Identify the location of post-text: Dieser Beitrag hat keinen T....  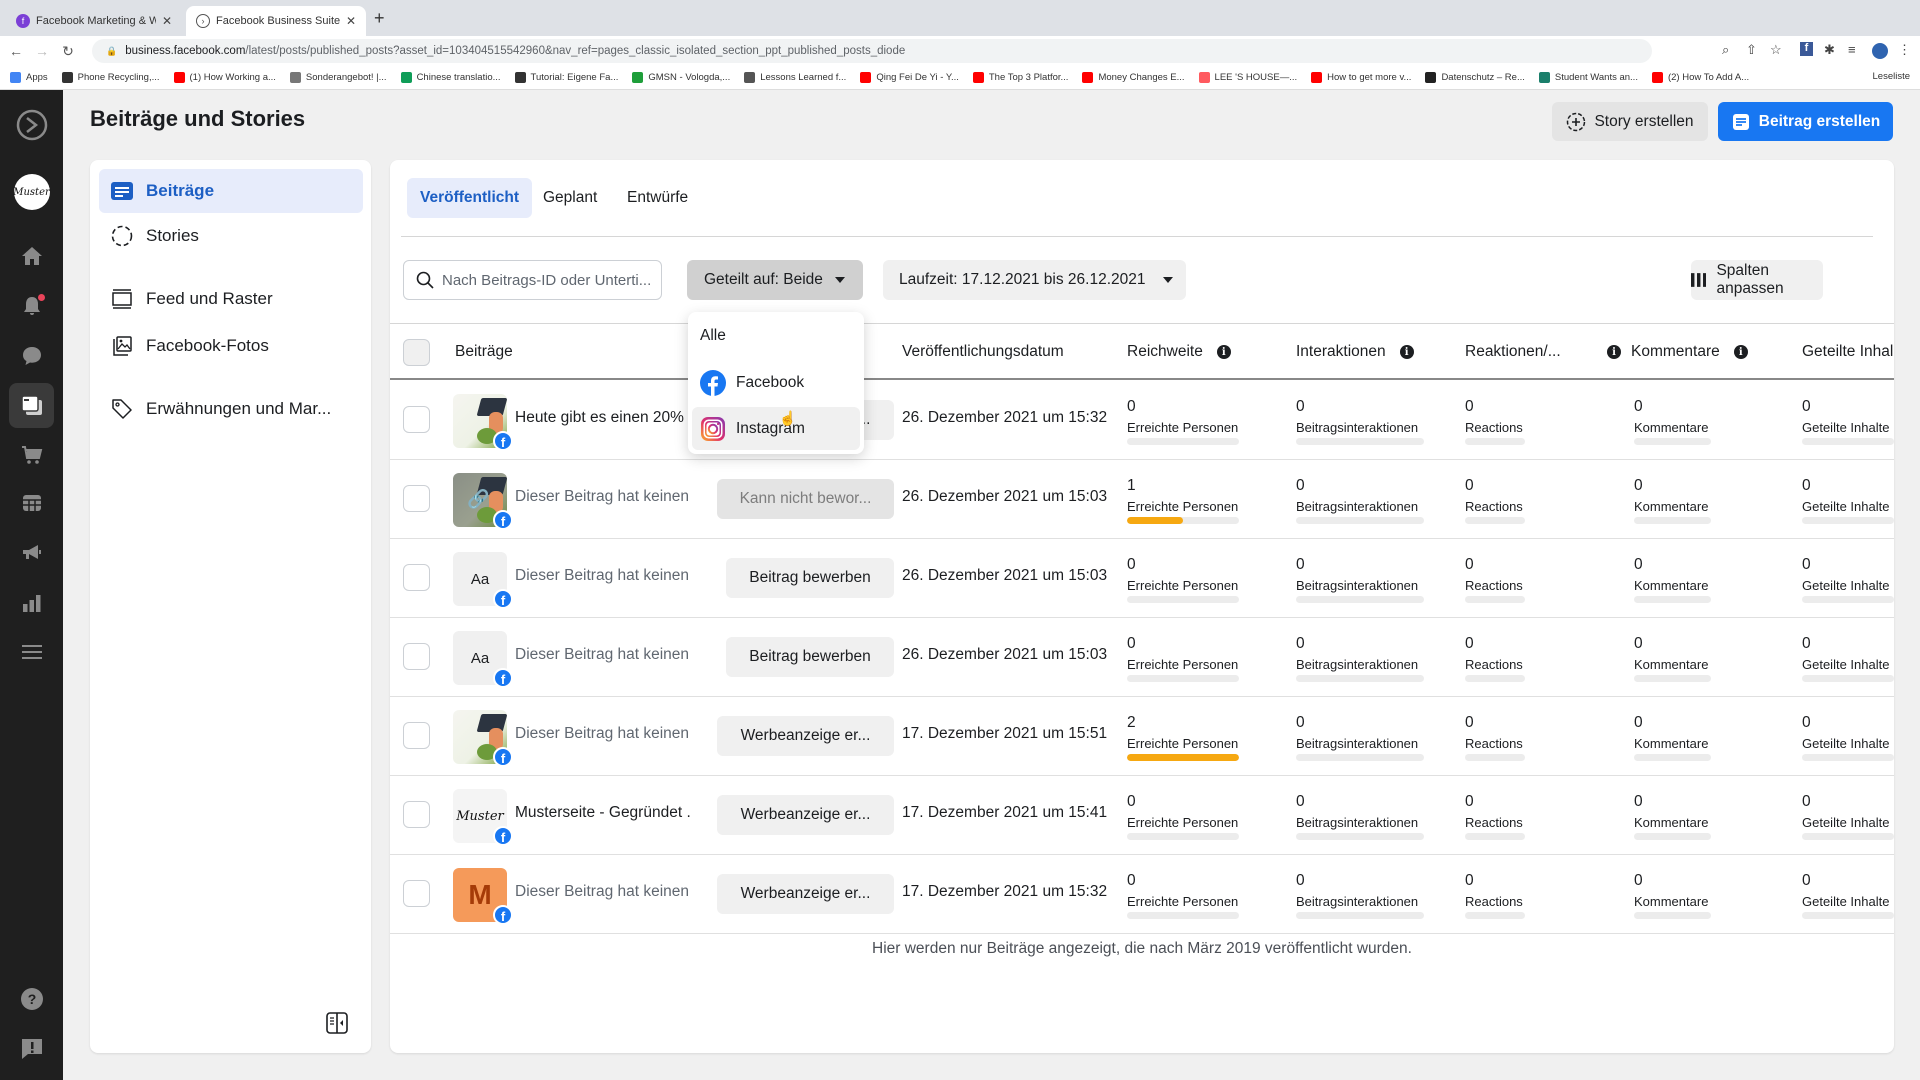
(602, 576).